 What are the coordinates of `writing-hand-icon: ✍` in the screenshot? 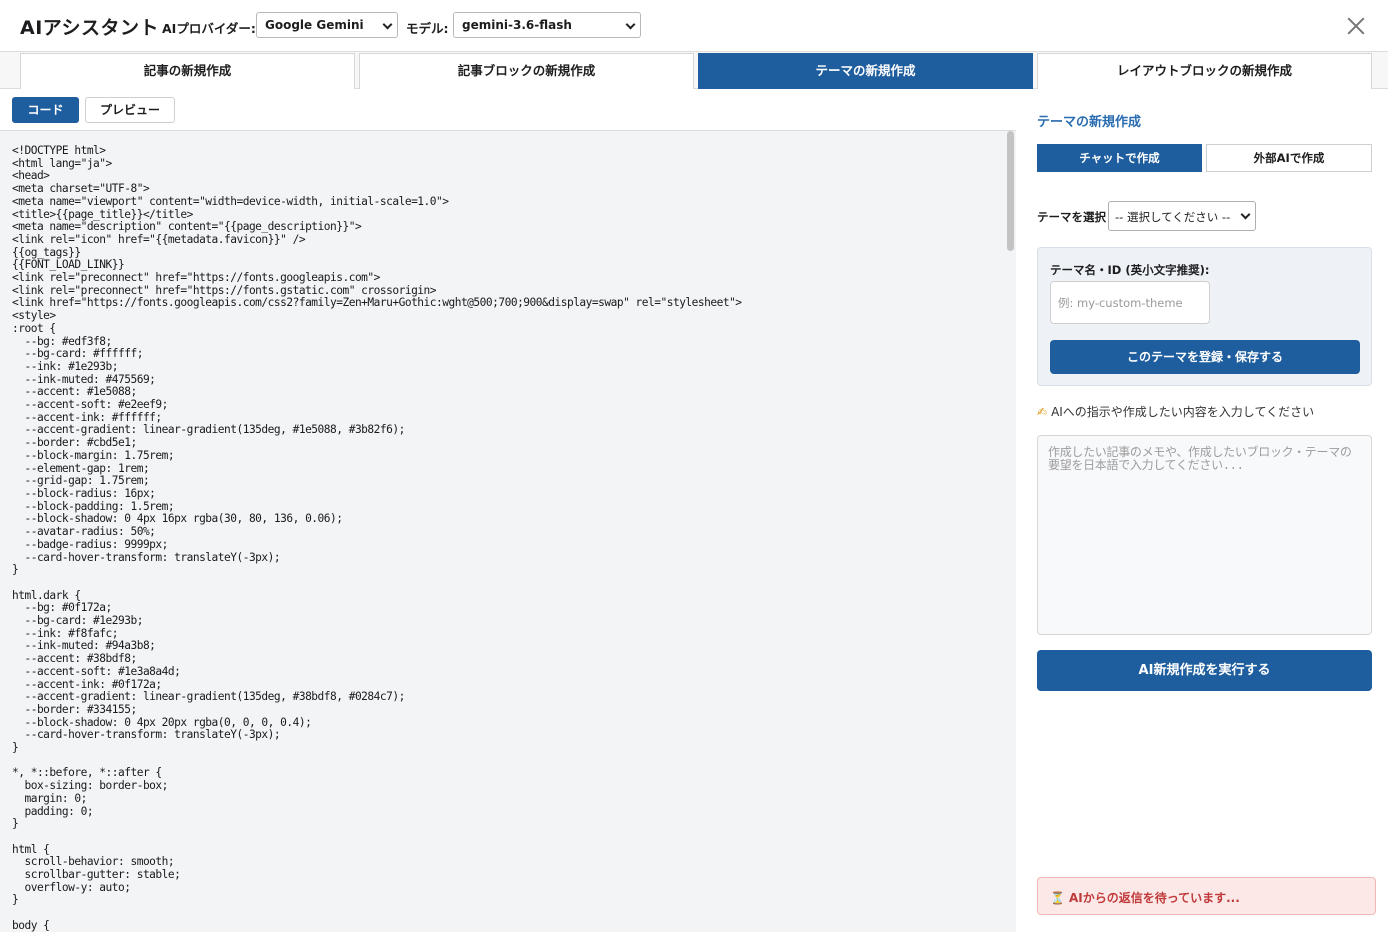 It's located at (1042, 412).